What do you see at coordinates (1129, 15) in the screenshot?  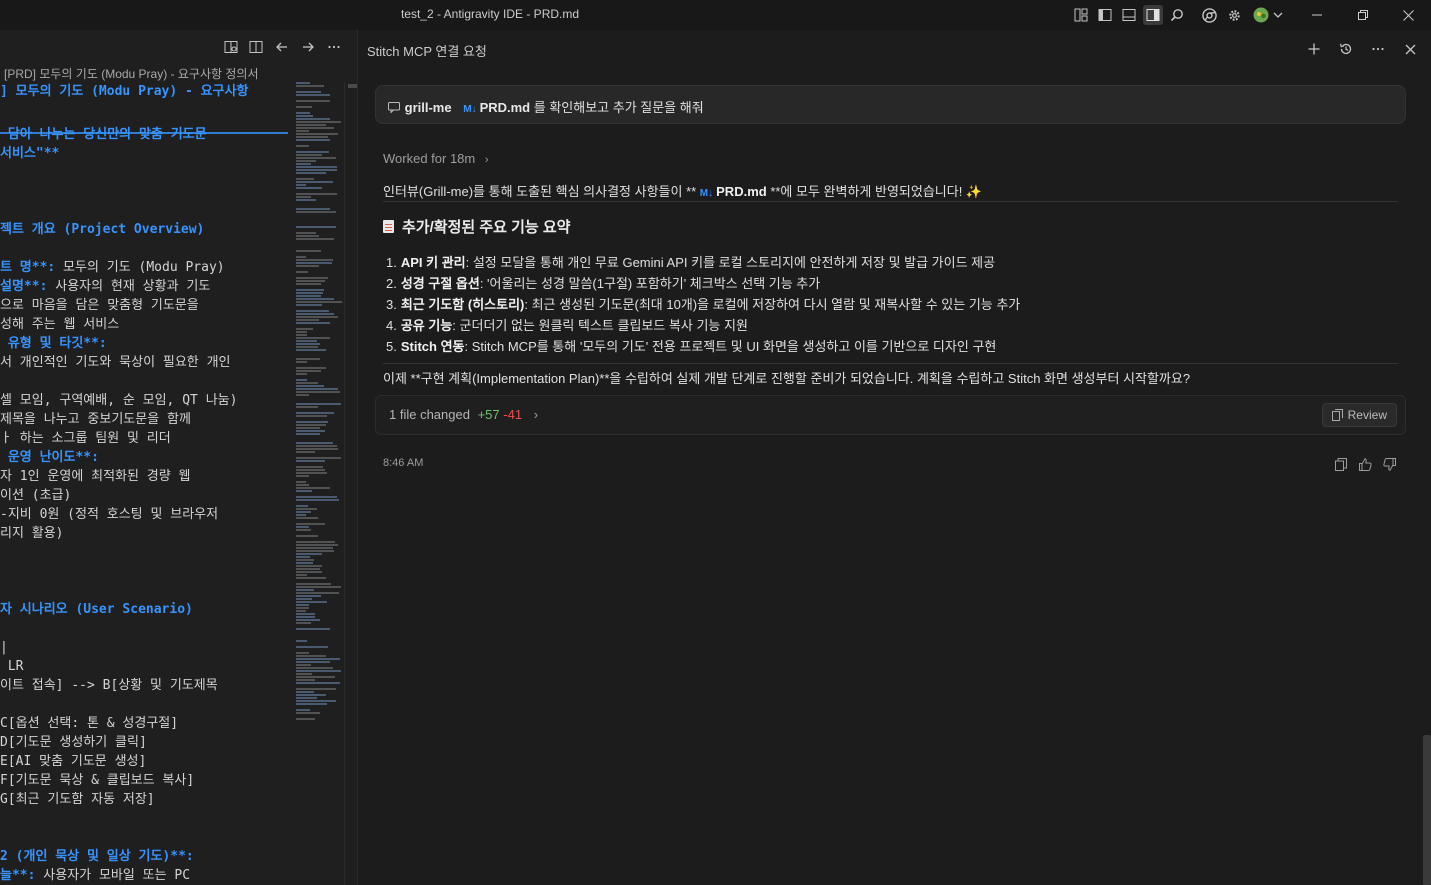 I see `toggle-panel-icon` at bounding box center [1129, 15].